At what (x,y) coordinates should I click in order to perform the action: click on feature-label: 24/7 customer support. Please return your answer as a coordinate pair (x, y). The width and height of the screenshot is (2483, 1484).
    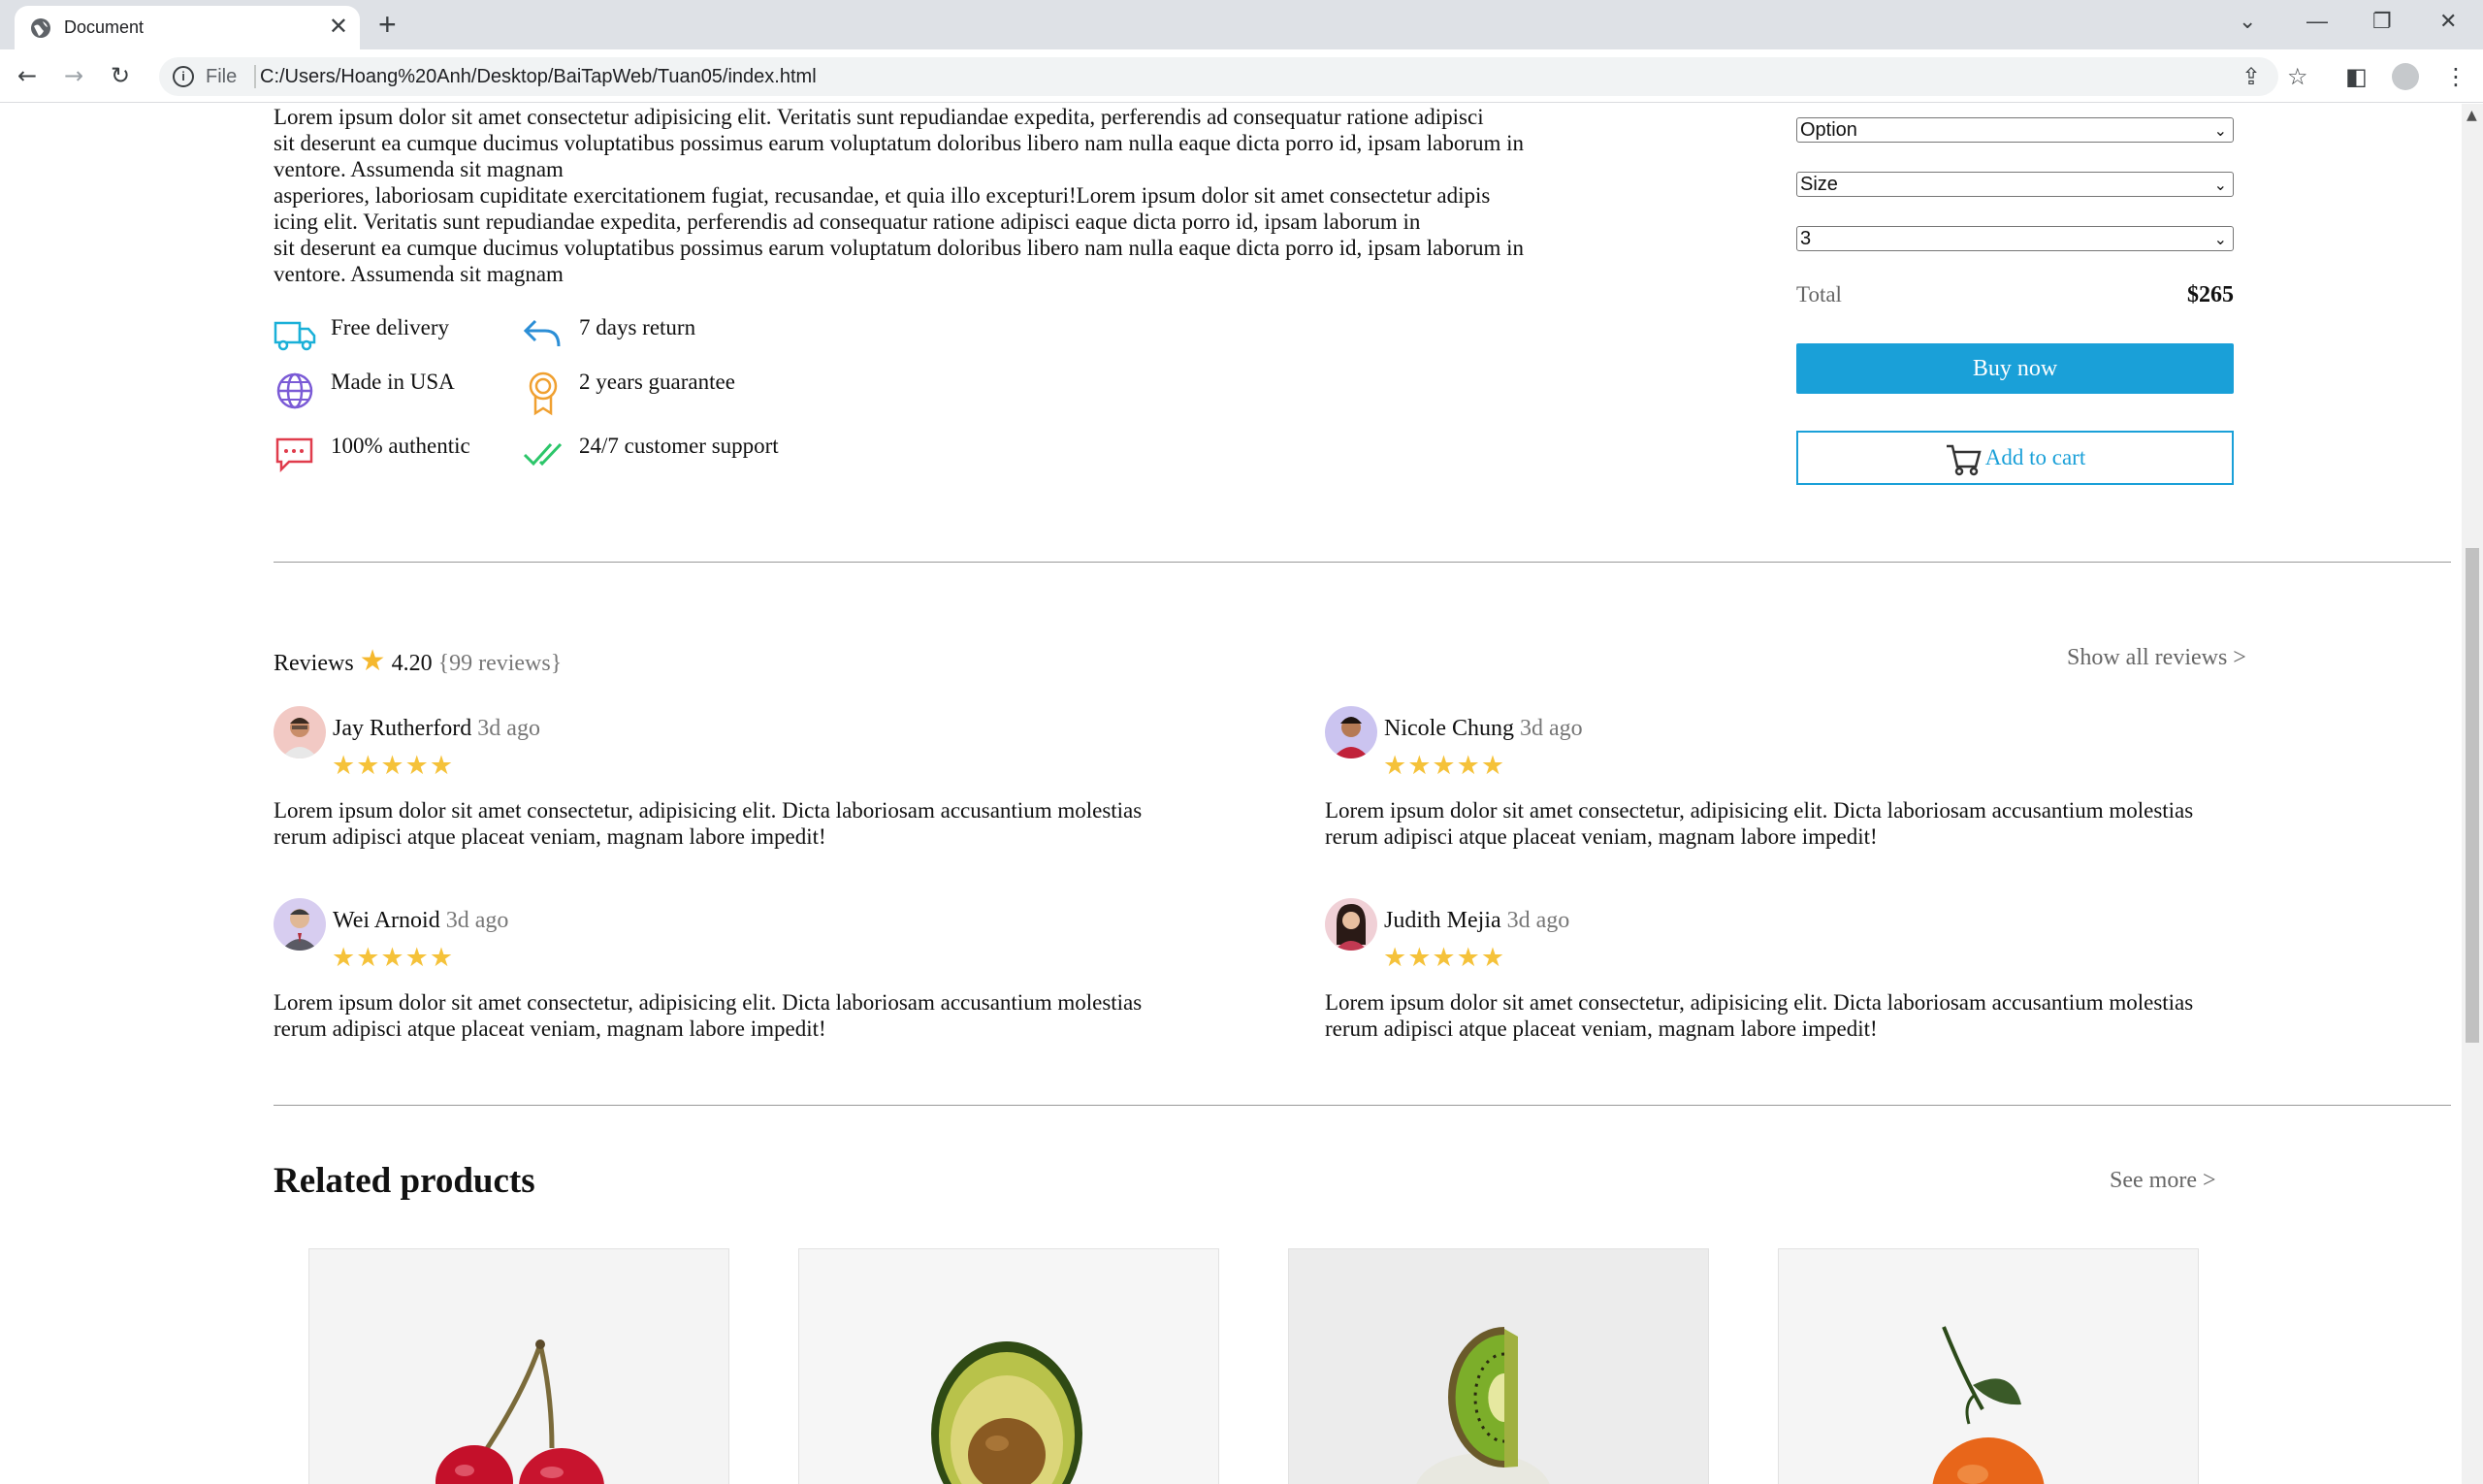
    Looking at the image, I should click on (679, 446).